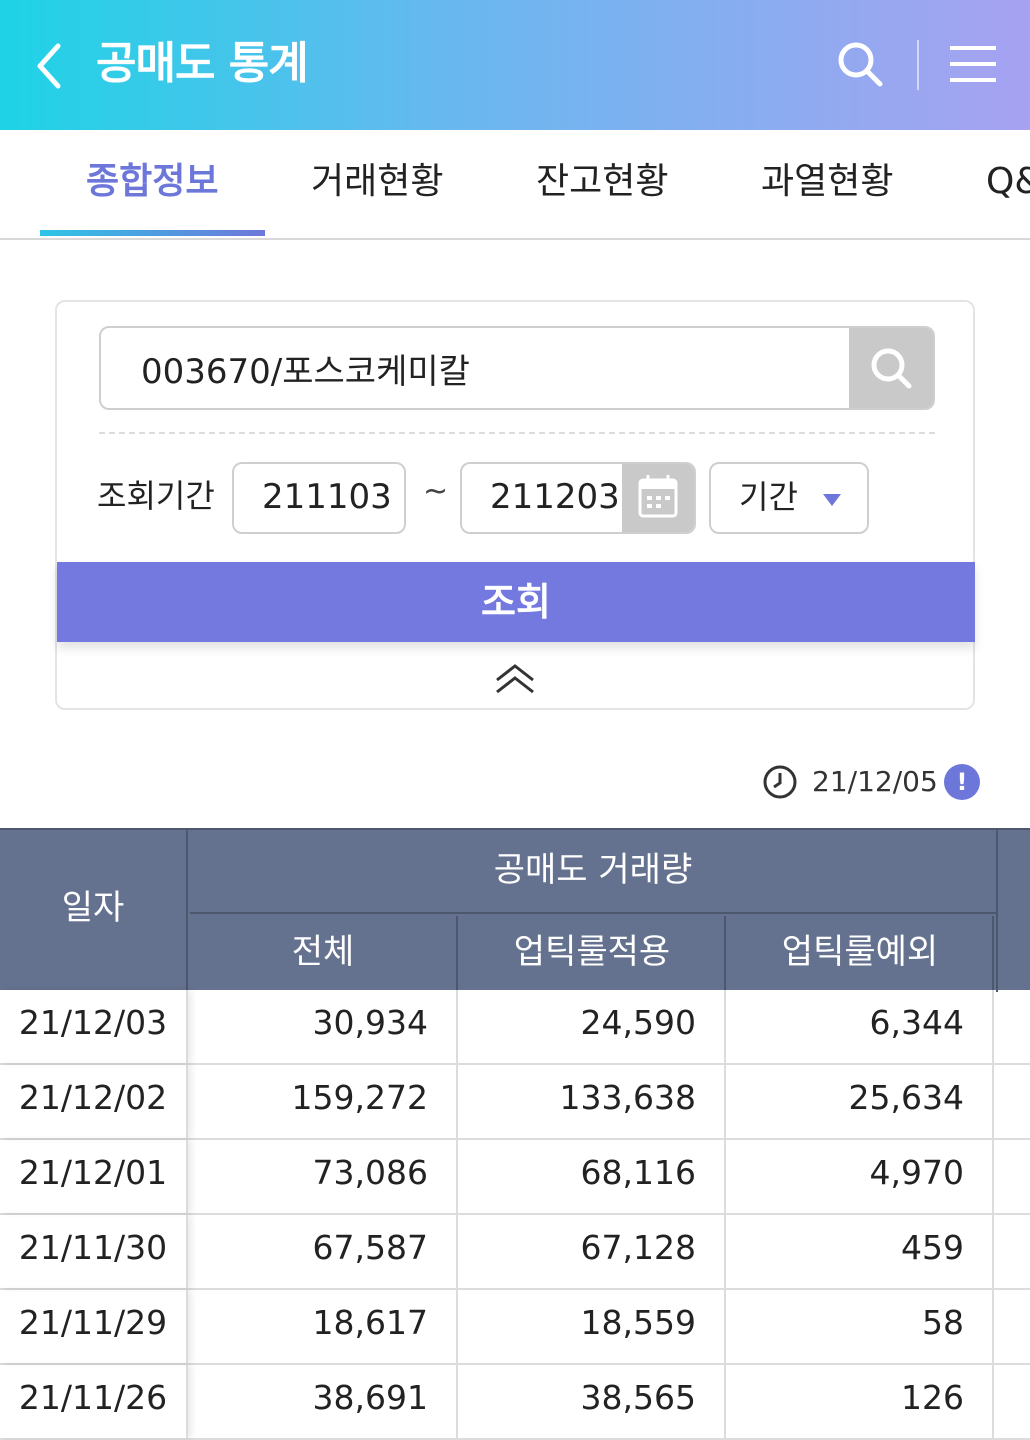 This screenshot has width=1030, height=1440. I want to click on clock-icon, so click(780, 782).